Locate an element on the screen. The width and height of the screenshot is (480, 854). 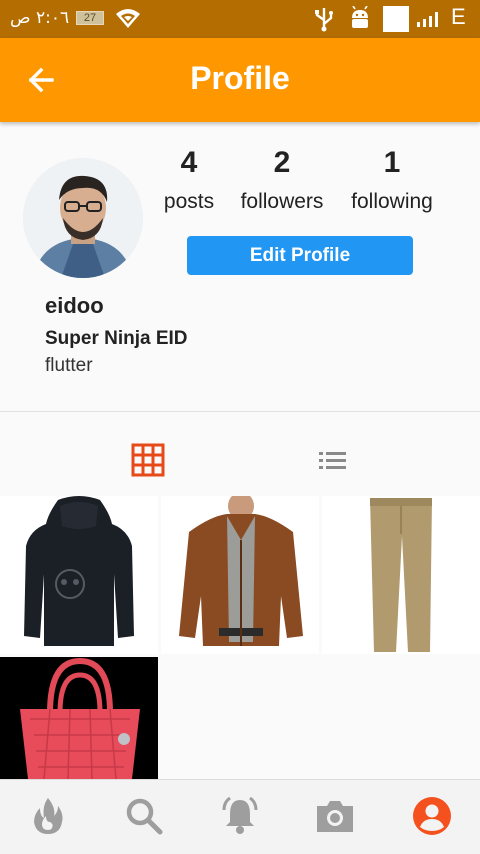
bottom-nav is located at coordinates (240, 816).